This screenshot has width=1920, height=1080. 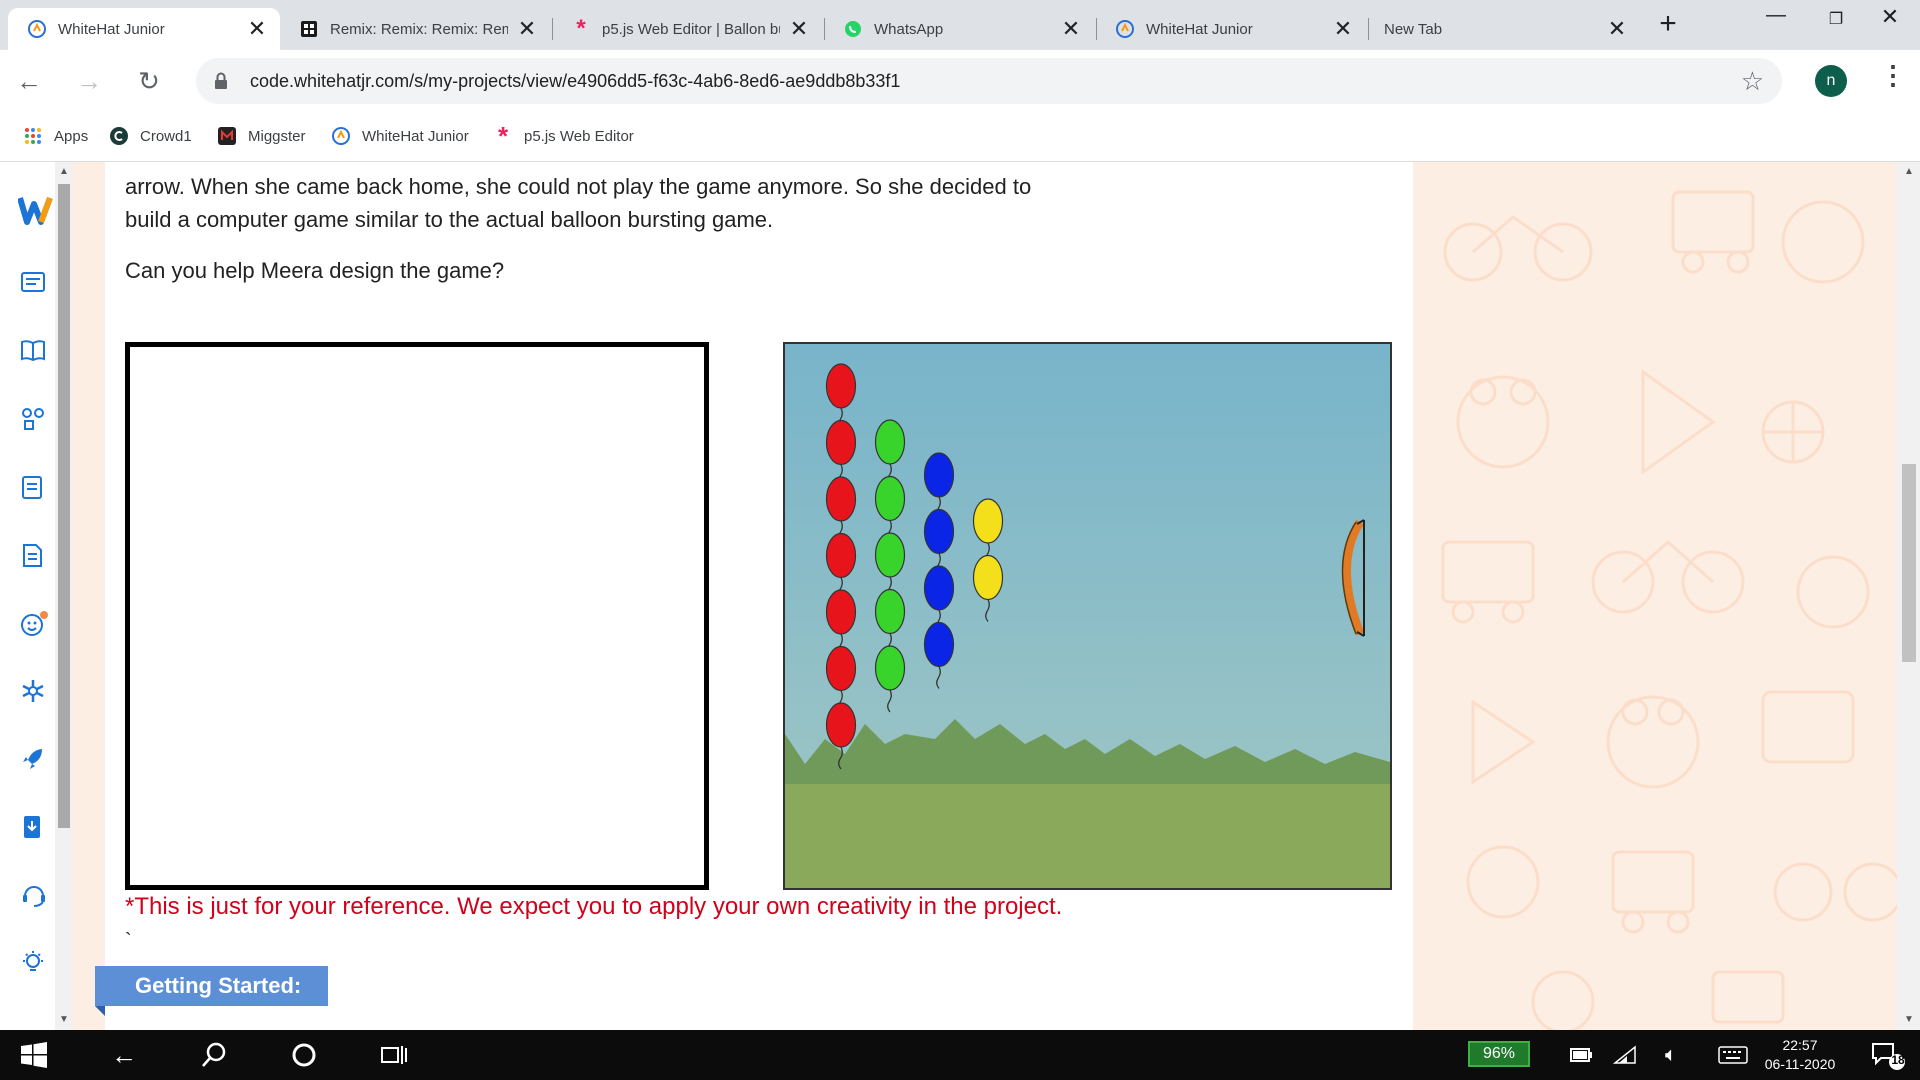 I want to click on bookmark-star-icon: ☆, so click(x=1752, y=81).